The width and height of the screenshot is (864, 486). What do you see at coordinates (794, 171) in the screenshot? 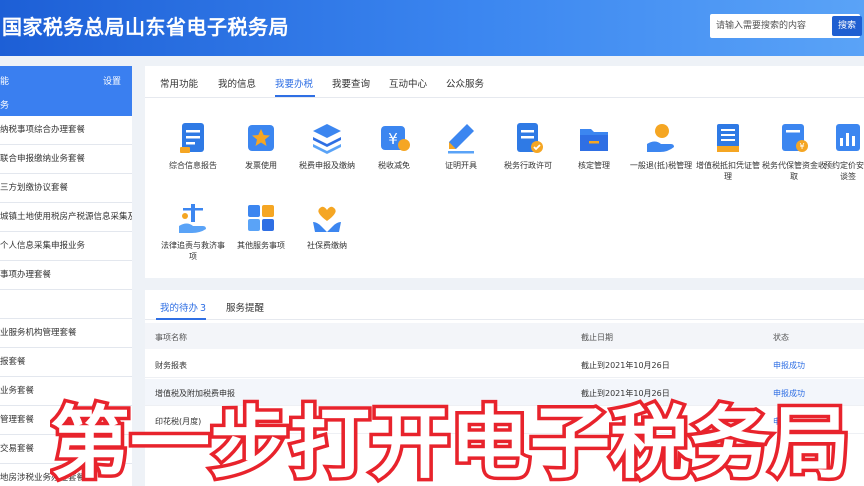
I see `func-label: 税务代保管资金收取` at bounding box center [794, 171].